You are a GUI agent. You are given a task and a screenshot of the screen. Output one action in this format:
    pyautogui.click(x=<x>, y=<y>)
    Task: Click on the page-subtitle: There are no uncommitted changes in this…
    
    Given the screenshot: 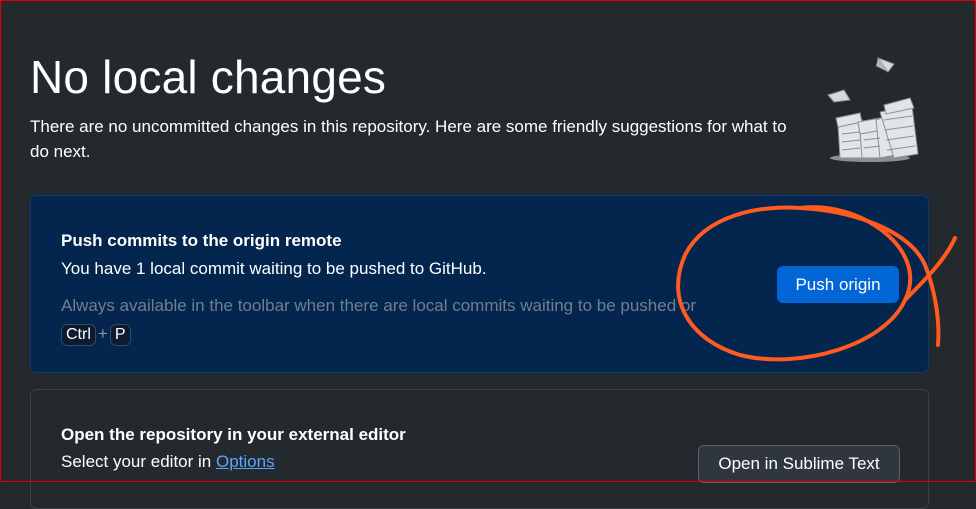 What is the action you would take?
    pyautogui.click(x=408, y=139)
    